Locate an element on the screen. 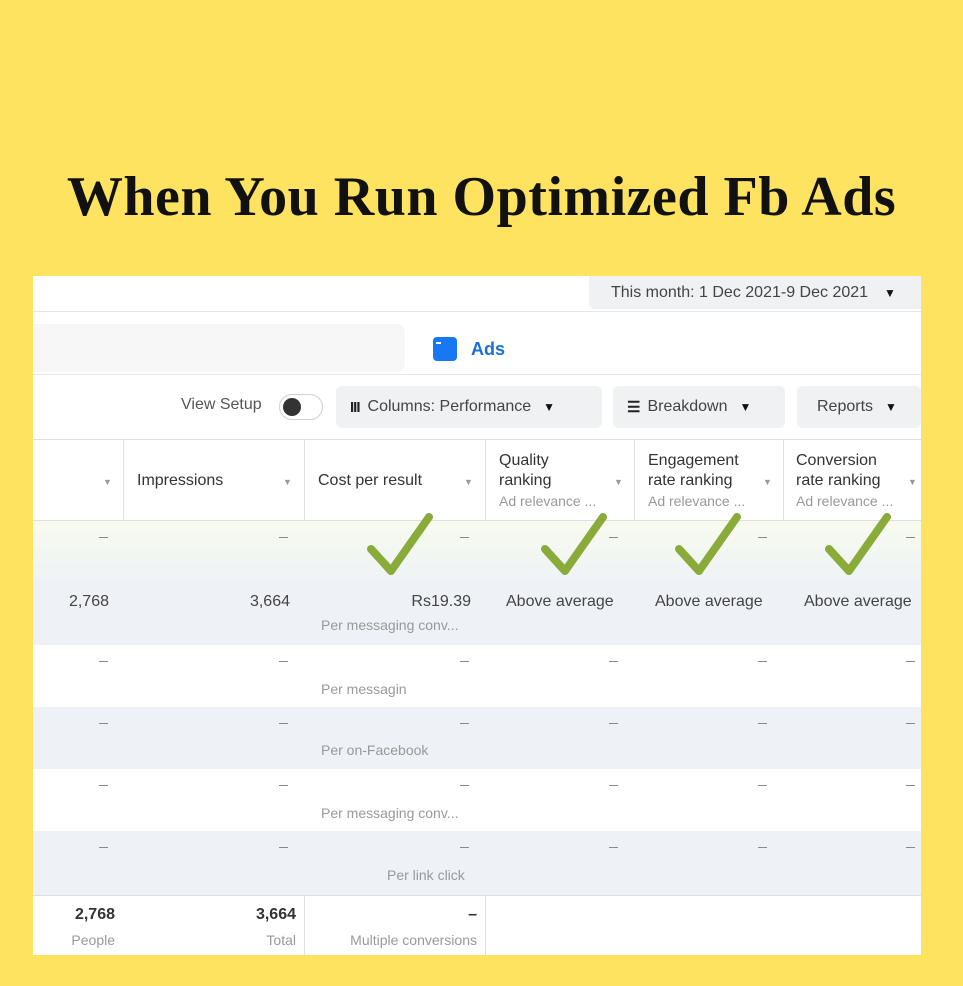 This screenshot has width=963, height=986. column-header-label: Cost per result is located at coordinates (370, 480).